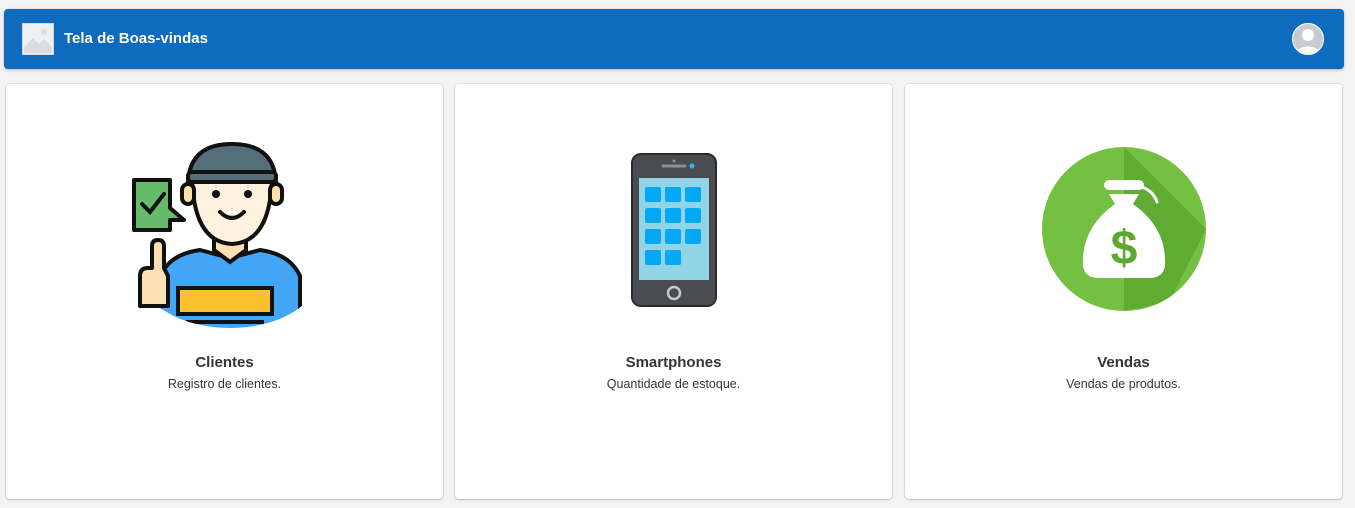  I want to click on tile-title: Smartphones, so click(673, 362).